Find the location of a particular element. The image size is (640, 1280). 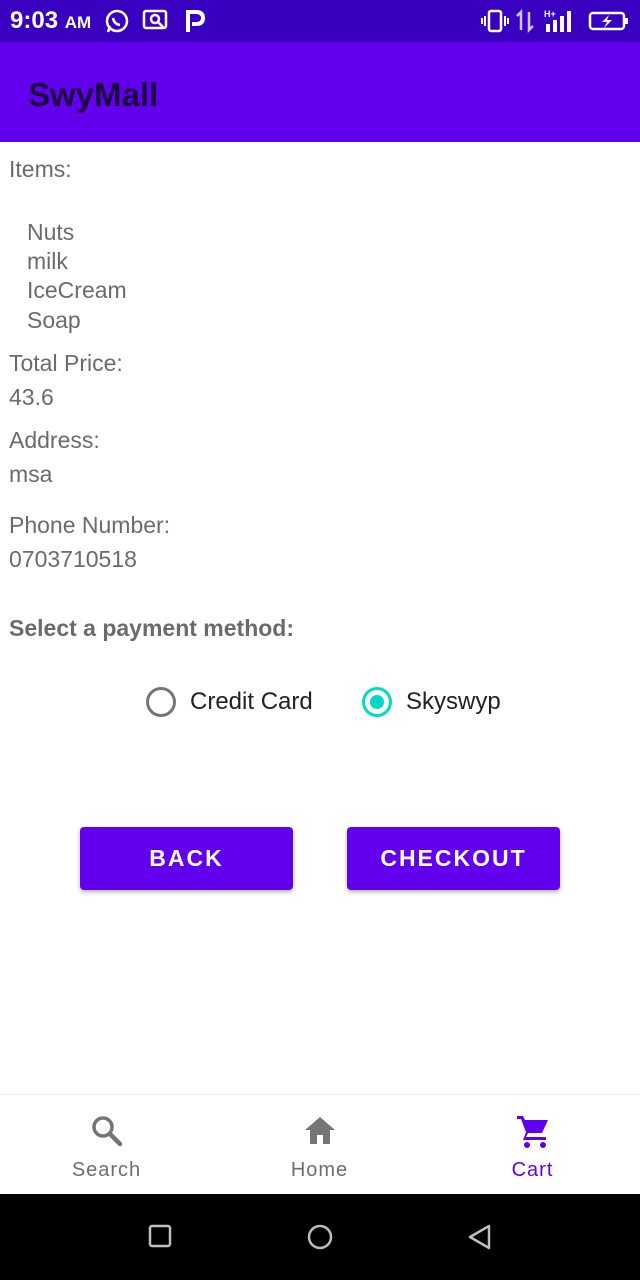

home-circle-icon is located at coordinates (320, 1239).